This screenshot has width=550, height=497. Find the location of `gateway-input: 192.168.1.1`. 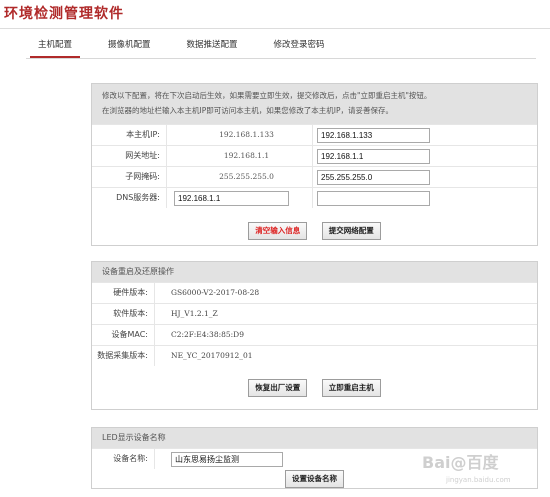

gateway-input: 192.168.1.1 is located at coordinates (373, 156).